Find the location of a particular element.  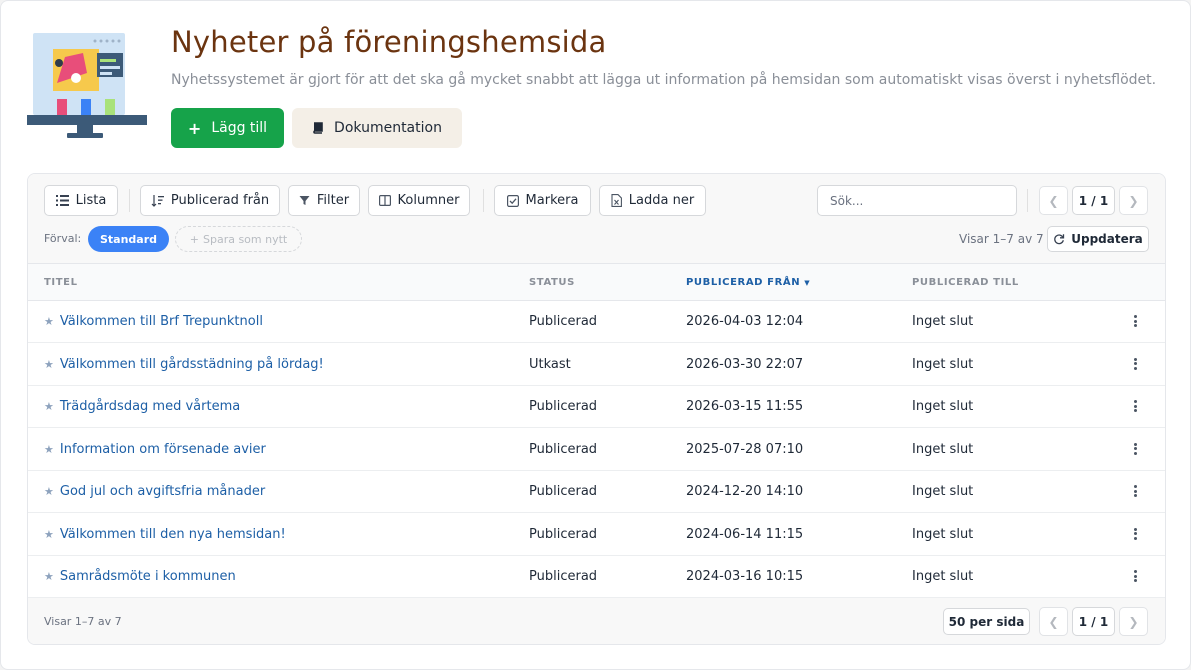

column-header-title: TITEL is located at coordinates (61, 282).